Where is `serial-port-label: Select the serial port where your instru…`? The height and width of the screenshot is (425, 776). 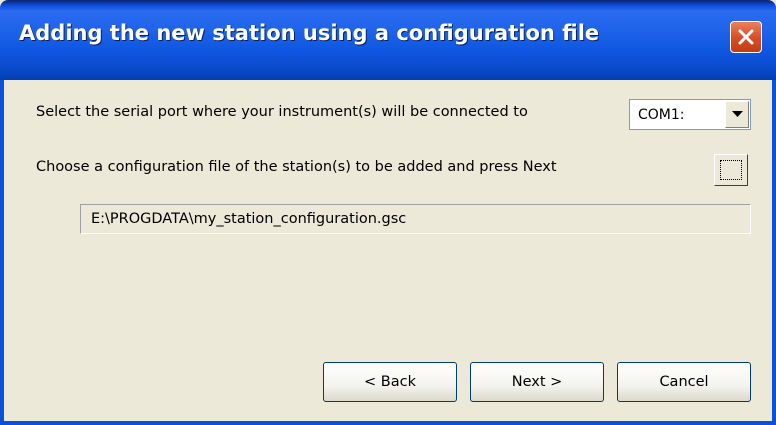 serial-port-label: Select the serial port where your instru… is located at coordinates (282, 112).